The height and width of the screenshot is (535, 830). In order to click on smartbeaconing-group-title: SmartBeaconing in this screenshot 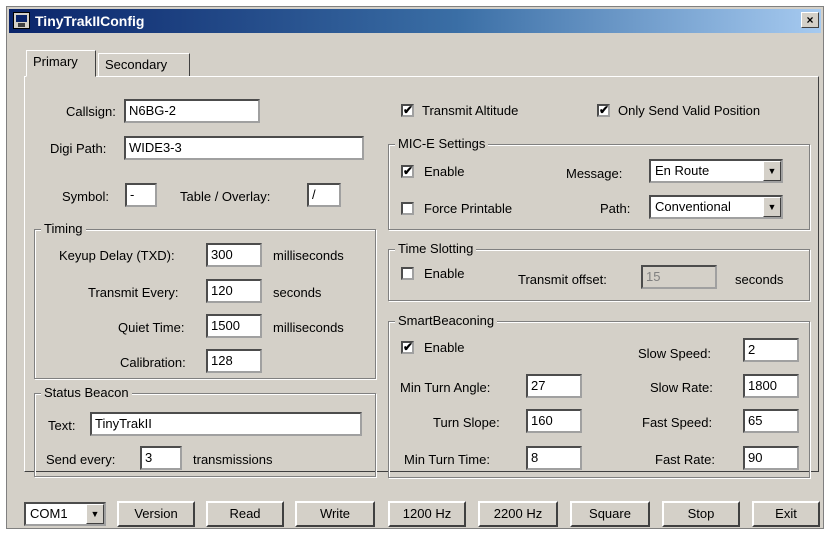, I will do `click(446, 320)`.